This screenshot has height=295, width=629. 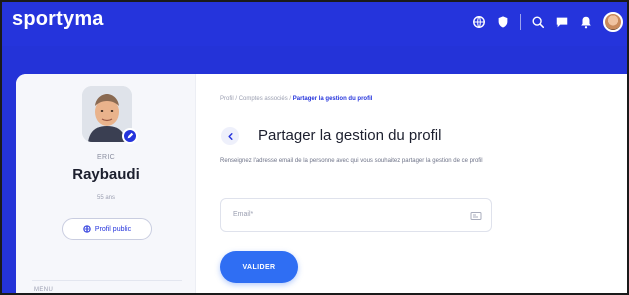 What do you see at coordinates (476, 215) in the screenshot?
I see `email-card-icon` at bounding box center [476, 215].